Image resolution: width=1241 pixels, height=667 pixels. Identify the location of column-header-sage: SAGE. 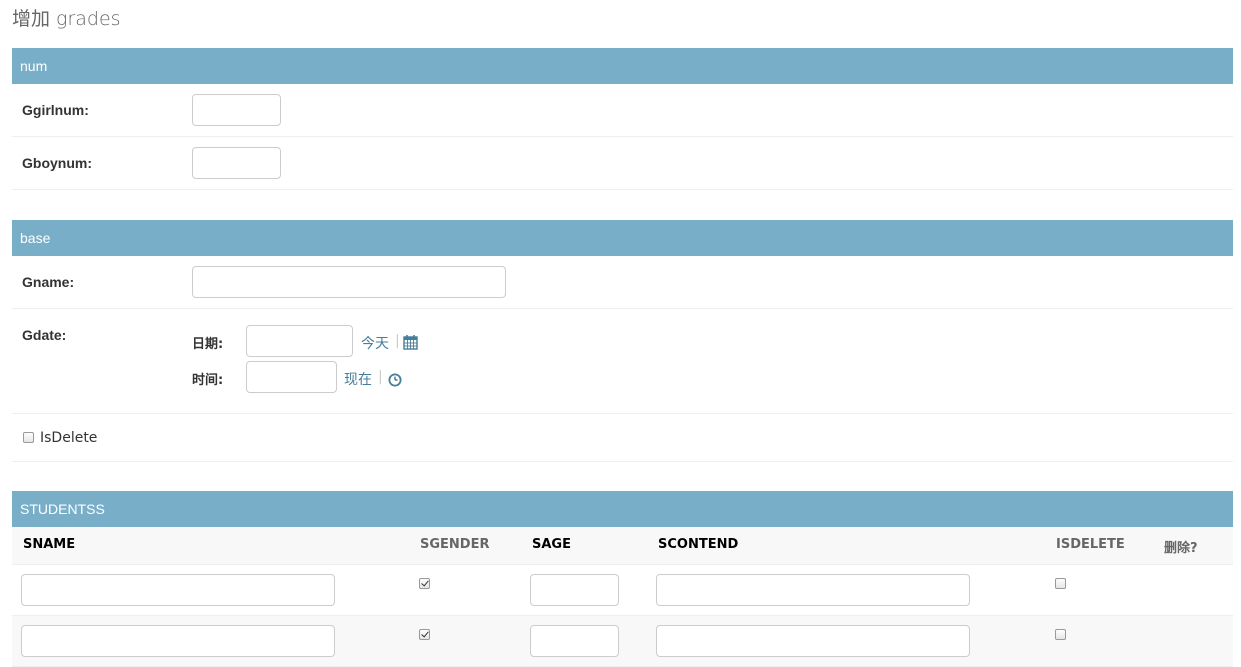
(551, 544).